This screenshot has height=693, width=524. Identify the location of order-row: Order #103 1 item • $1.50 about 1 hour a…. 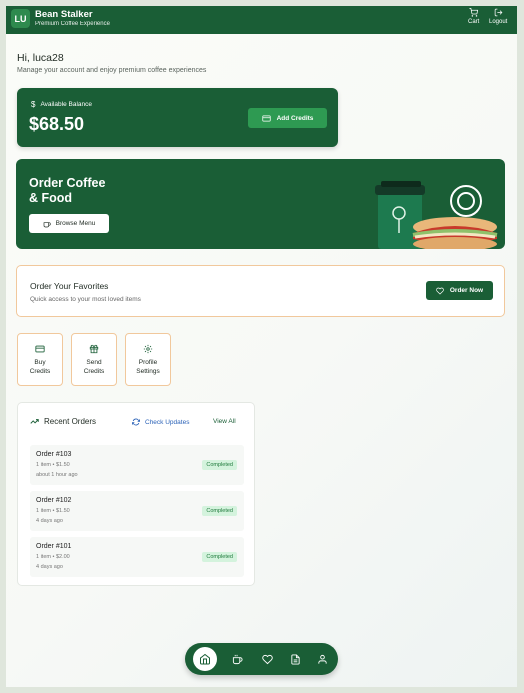
(137, 465).